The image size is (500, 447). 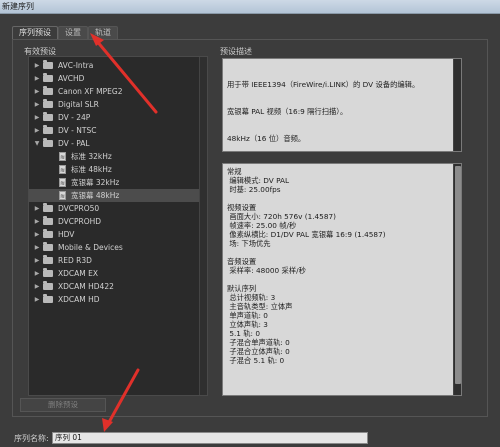 What do you see at coordinates (74, 143) in the screenshot?
I see `preset-folder-label: DV - PAL` at bounding box center [74, 143].